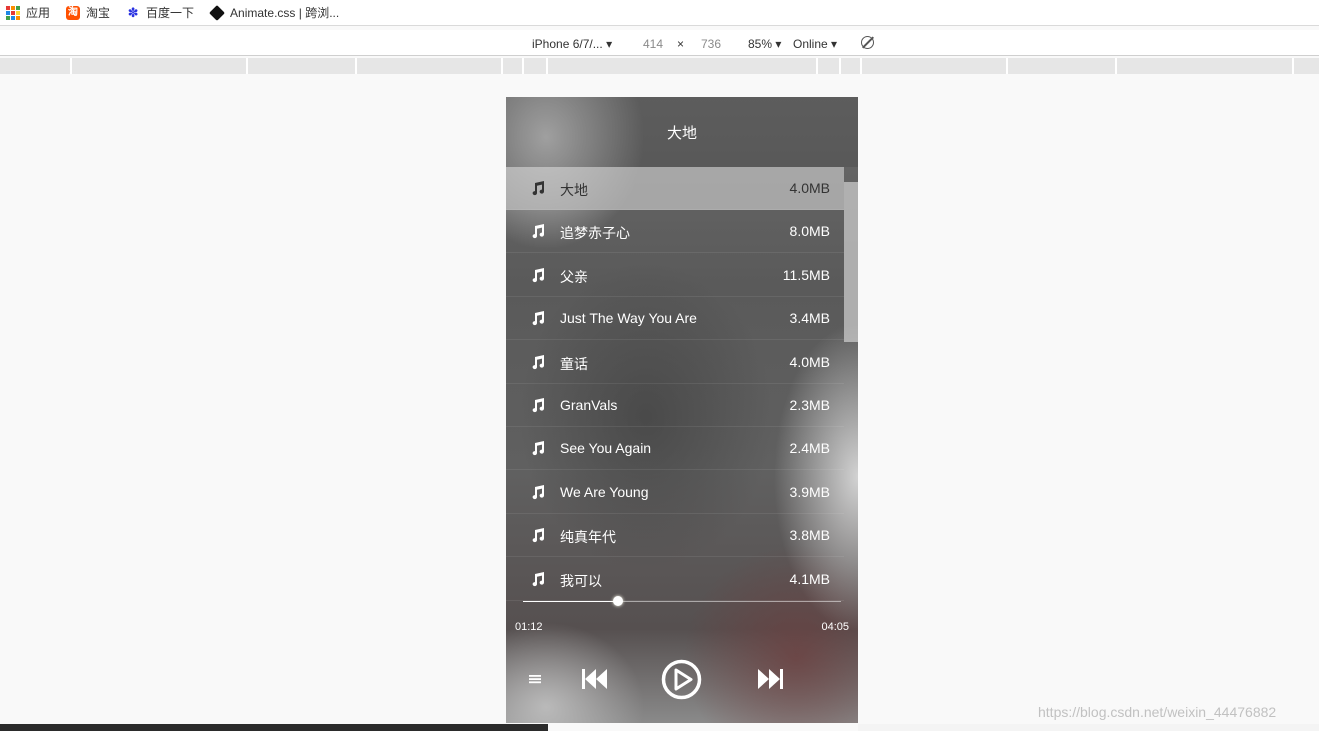  What do you see at coordinates (809, 231) in the screenshot?
I see `song-size: 8.0MB` at bounding box center [809, 231].